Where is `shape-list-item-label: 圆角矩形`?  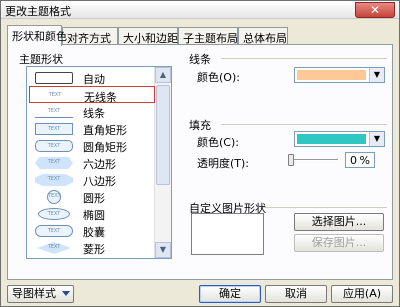 shape-list-item-label: 圆角矩形 is located at coordinates (105, 147).